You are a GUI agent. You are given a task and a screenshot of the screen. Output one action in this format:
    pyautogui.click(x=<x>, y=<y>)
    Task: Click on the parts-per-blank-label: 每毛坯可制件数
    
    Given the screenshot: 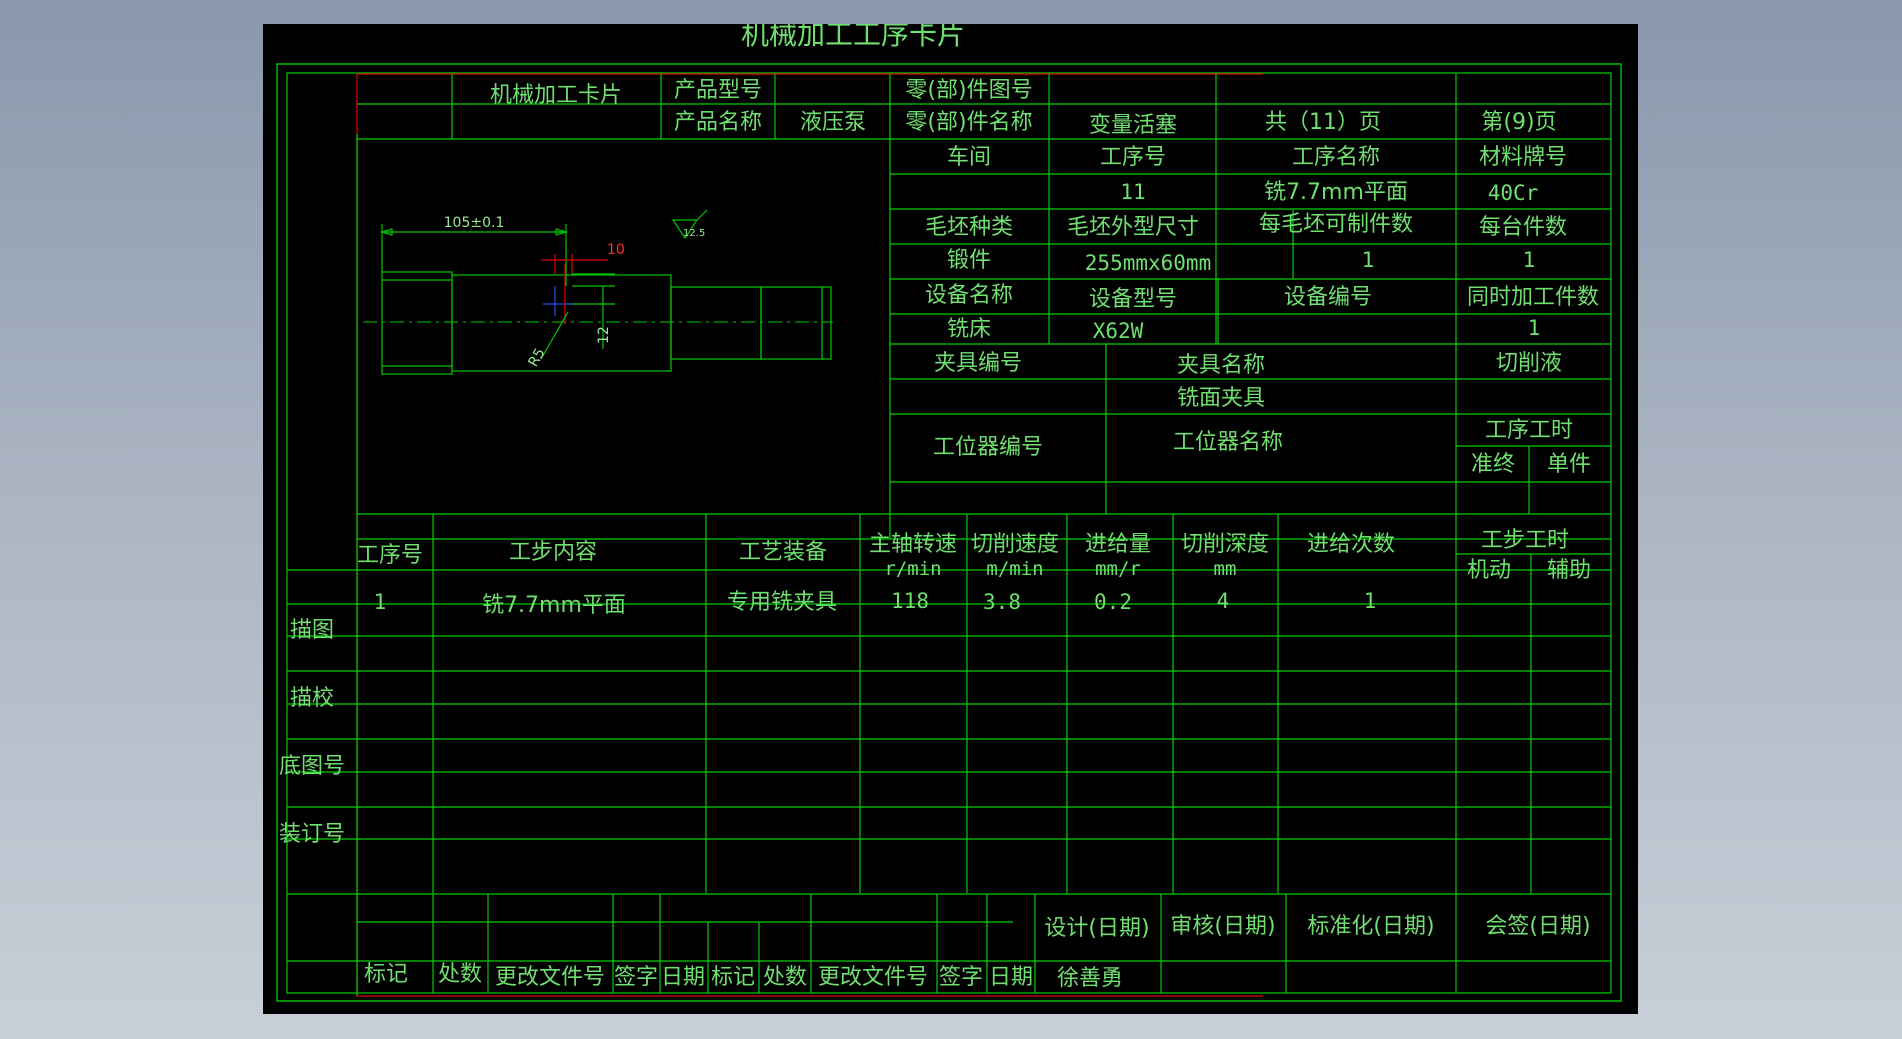 What is the action you would take?
    pyautogui.click(x=1336, y=224)
    